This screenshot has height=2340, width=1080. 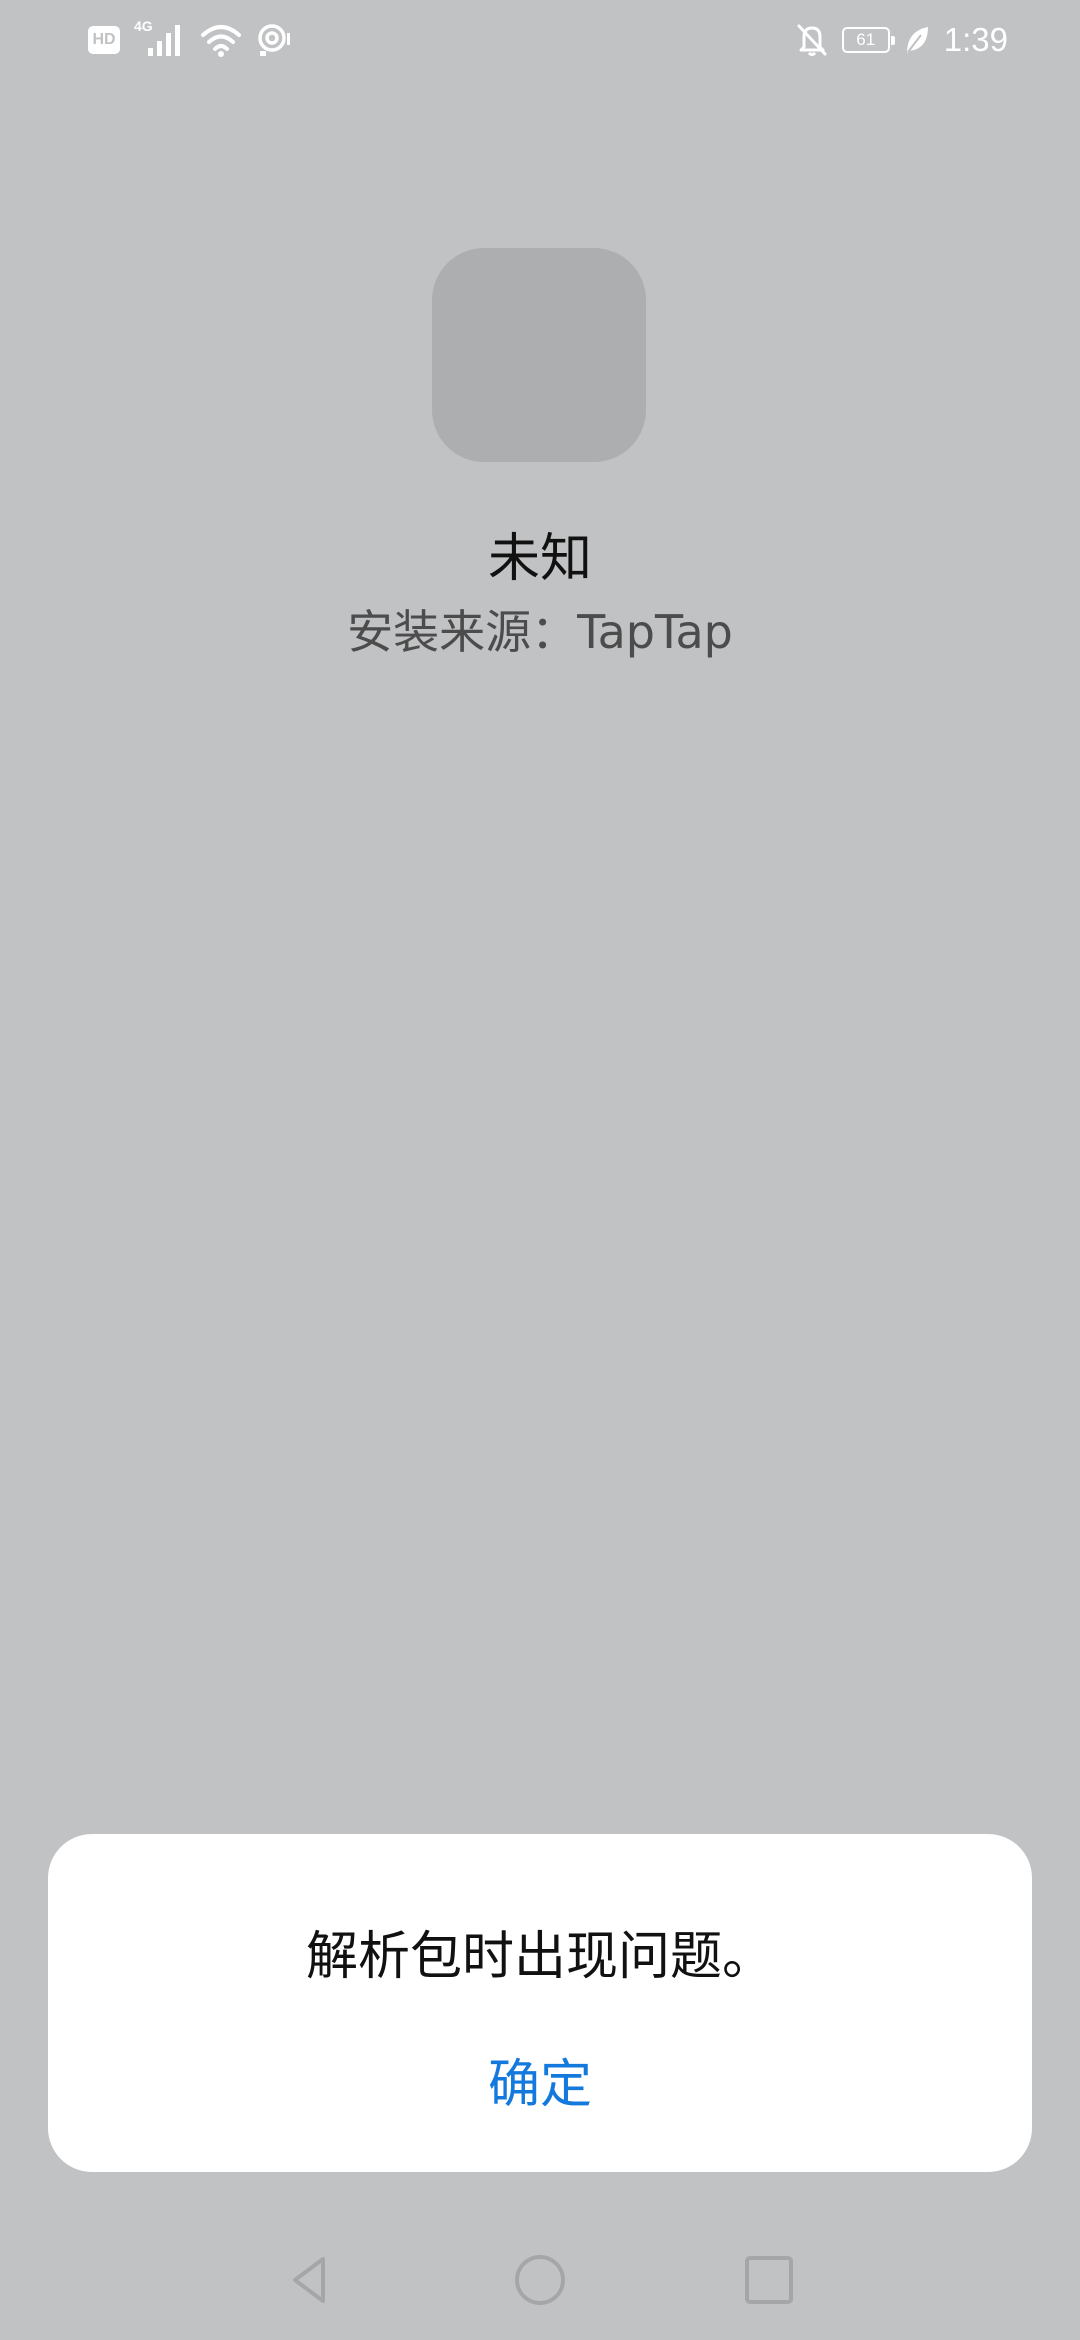 I want to click on app-name: 未知, so click(x=539, y=559).